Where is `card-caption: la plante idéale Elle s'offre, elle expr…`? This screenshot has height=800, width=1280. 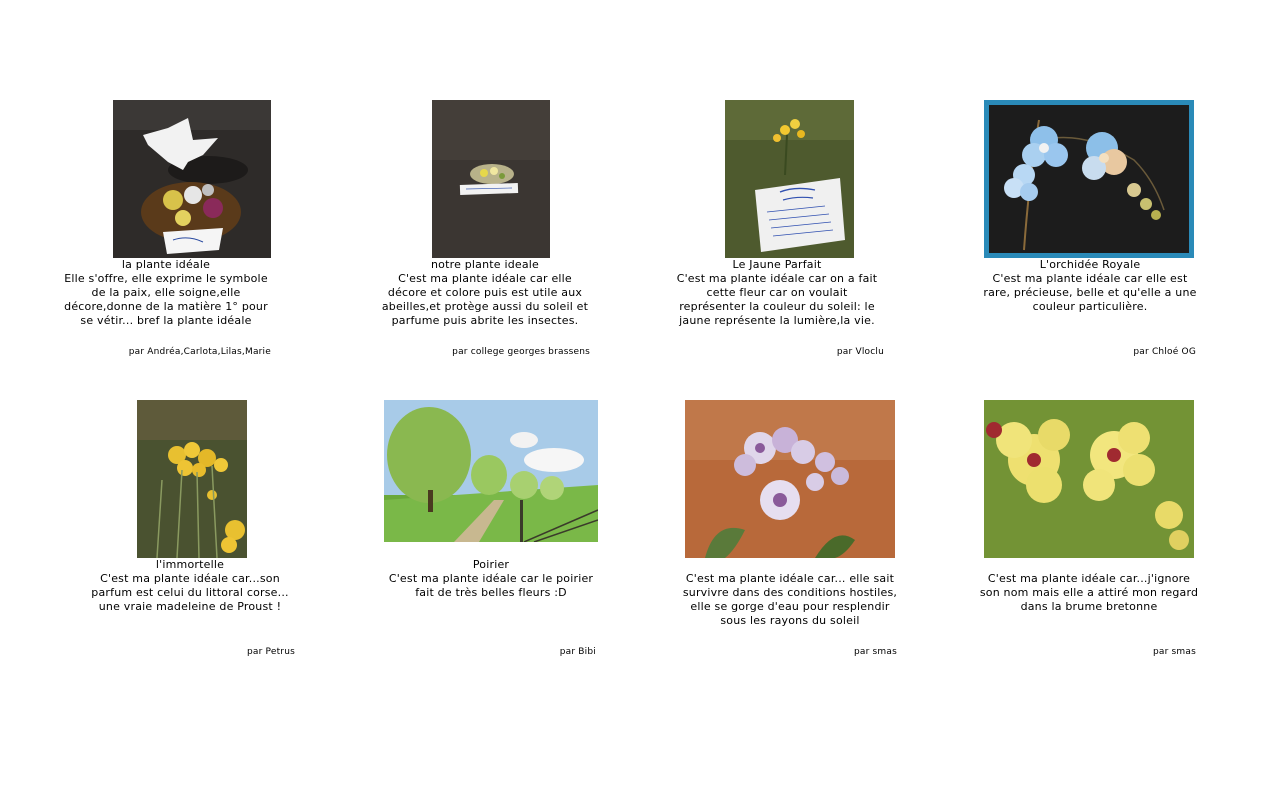 card-caption: la plante idéale Elle s'offre, elle expr… is located at coordinates (166, 293).